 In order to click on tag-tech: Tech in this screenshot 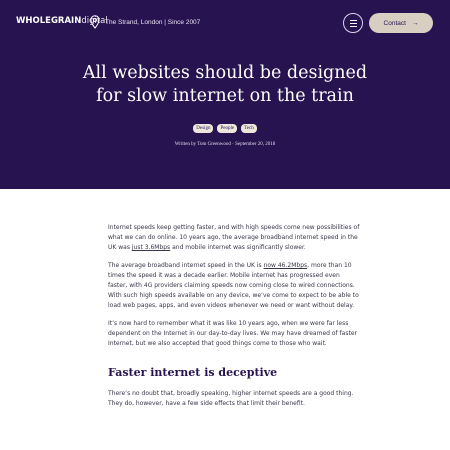, I will do `click(249, 128)`.